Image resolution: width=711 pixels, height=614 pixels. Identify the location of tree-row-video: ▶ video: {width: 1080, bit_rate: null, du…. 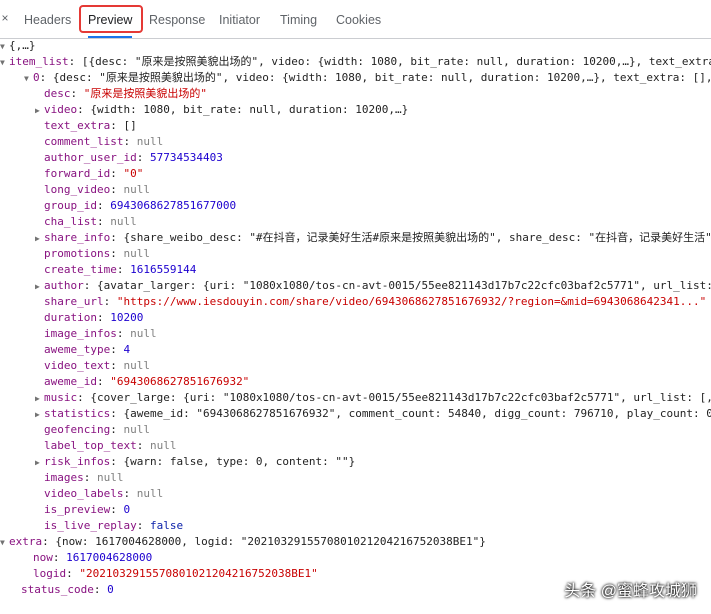
(355, 110).